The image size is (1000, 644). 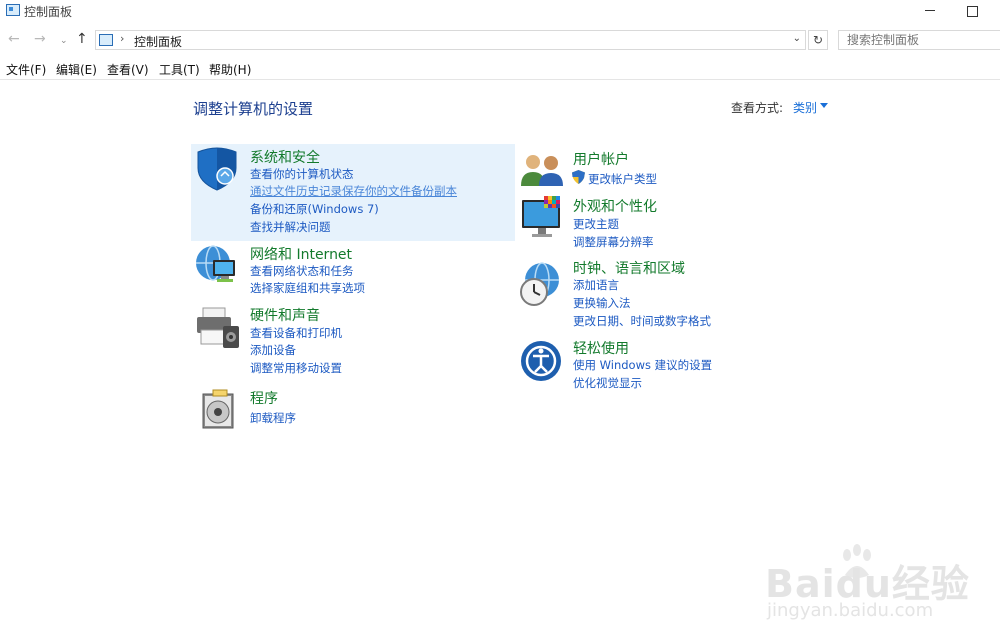 What do you see at coordinates (601, 159) in the screenshot?
I see `category-user-accounts: 用户帐户` at bounding box center [601, 159].